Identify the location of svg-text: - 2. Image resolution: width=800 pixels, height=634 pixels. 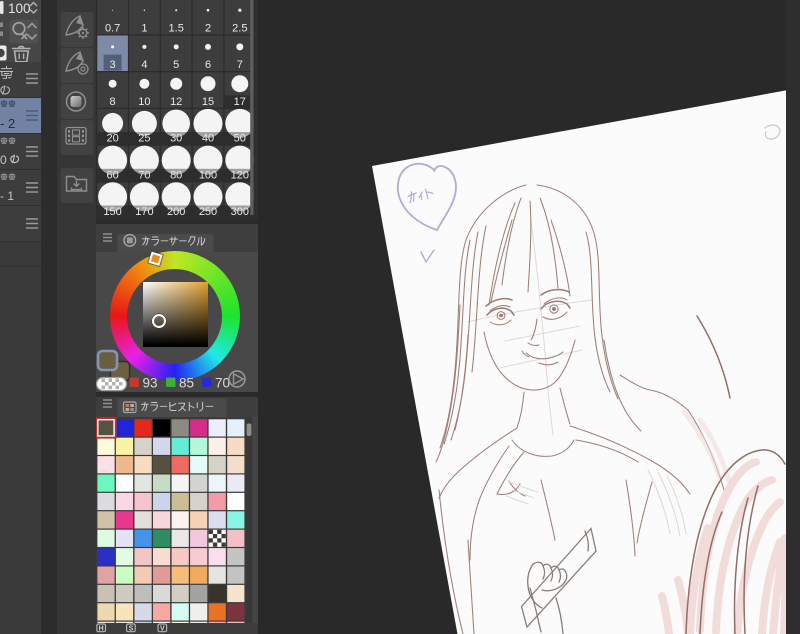
(7, 123).